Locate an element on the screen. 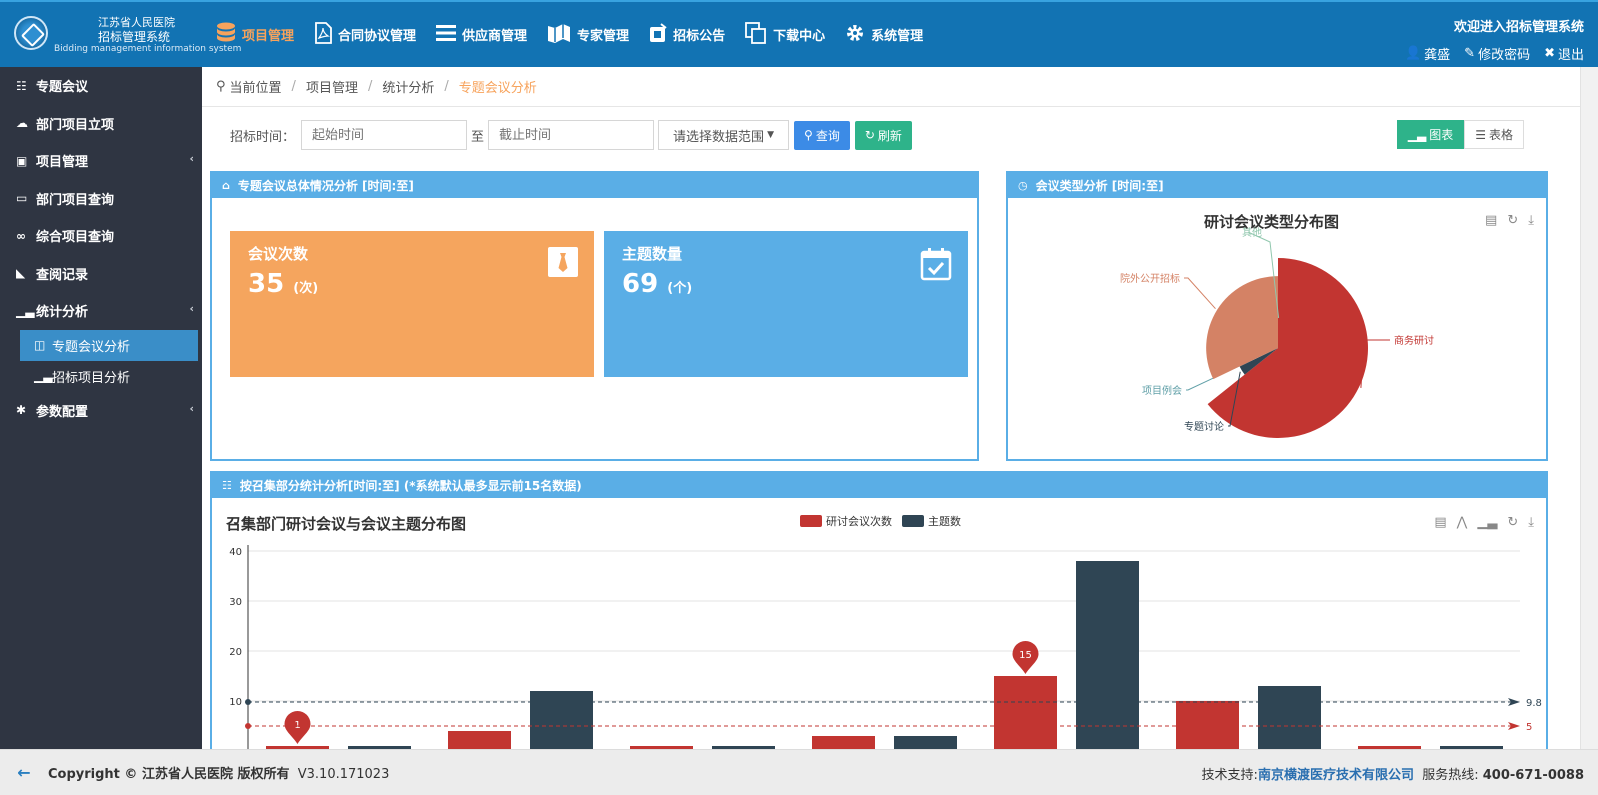 The height and width of the screenshot is (795, 1598). calendar-check-icon is located at coordinates (936, 266).